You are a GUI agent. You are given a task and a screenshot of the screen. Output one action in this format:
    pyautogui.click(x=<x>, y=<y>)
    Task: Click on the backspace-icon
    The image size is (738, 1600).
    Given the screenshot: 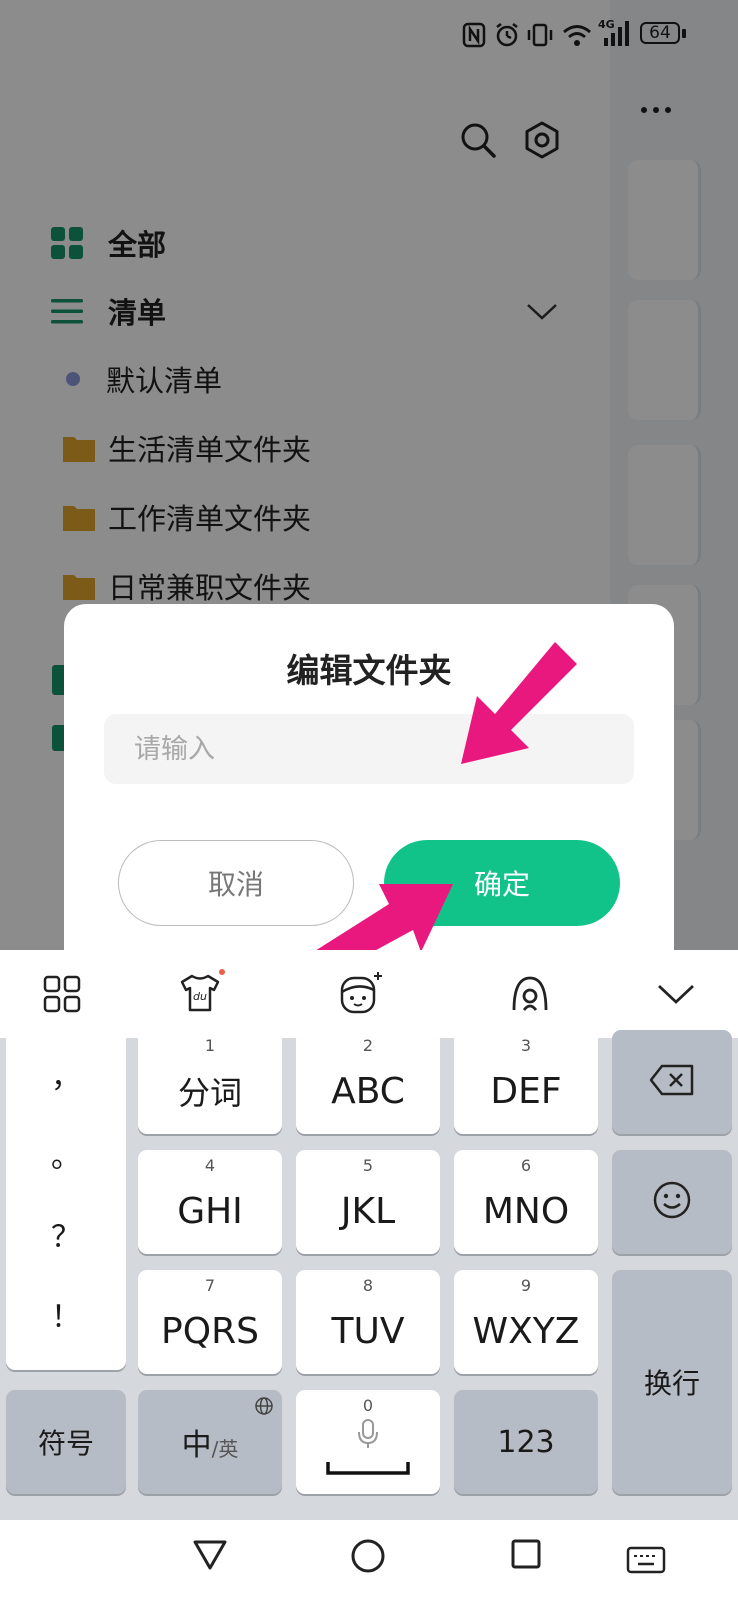 What is the action you would take?
    pyautogui.click(x=672, y=1082)
    